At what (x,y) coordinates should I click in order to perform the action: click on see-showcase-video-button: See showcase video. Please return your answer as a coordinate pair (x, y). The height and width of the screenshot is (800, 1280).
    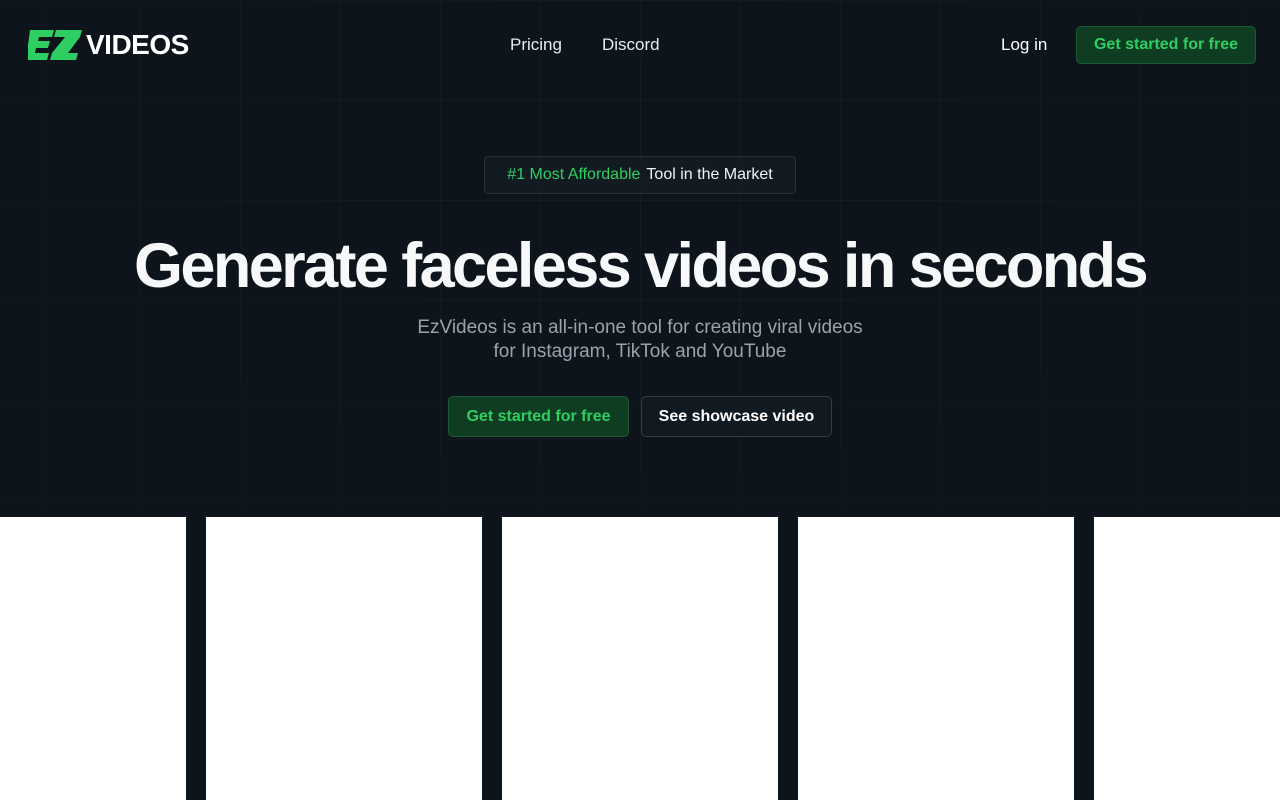
    Looking at the image, I should click on (736, 416).